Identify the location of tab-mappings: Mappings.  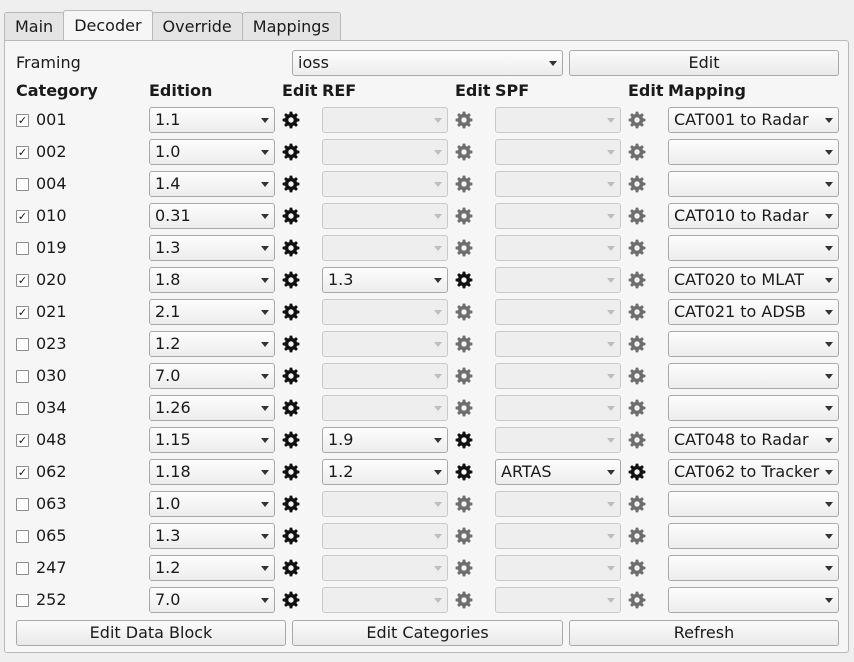
(291, 26).